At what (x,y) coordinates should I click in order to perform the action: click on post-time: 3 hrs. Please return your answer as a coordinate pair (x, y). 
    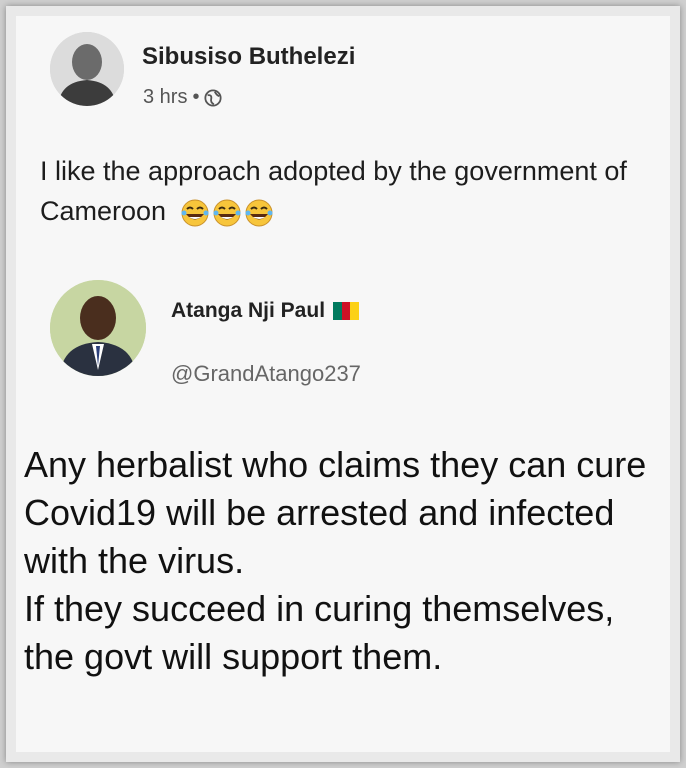
    Looking at the image, I should click on (165, 97).